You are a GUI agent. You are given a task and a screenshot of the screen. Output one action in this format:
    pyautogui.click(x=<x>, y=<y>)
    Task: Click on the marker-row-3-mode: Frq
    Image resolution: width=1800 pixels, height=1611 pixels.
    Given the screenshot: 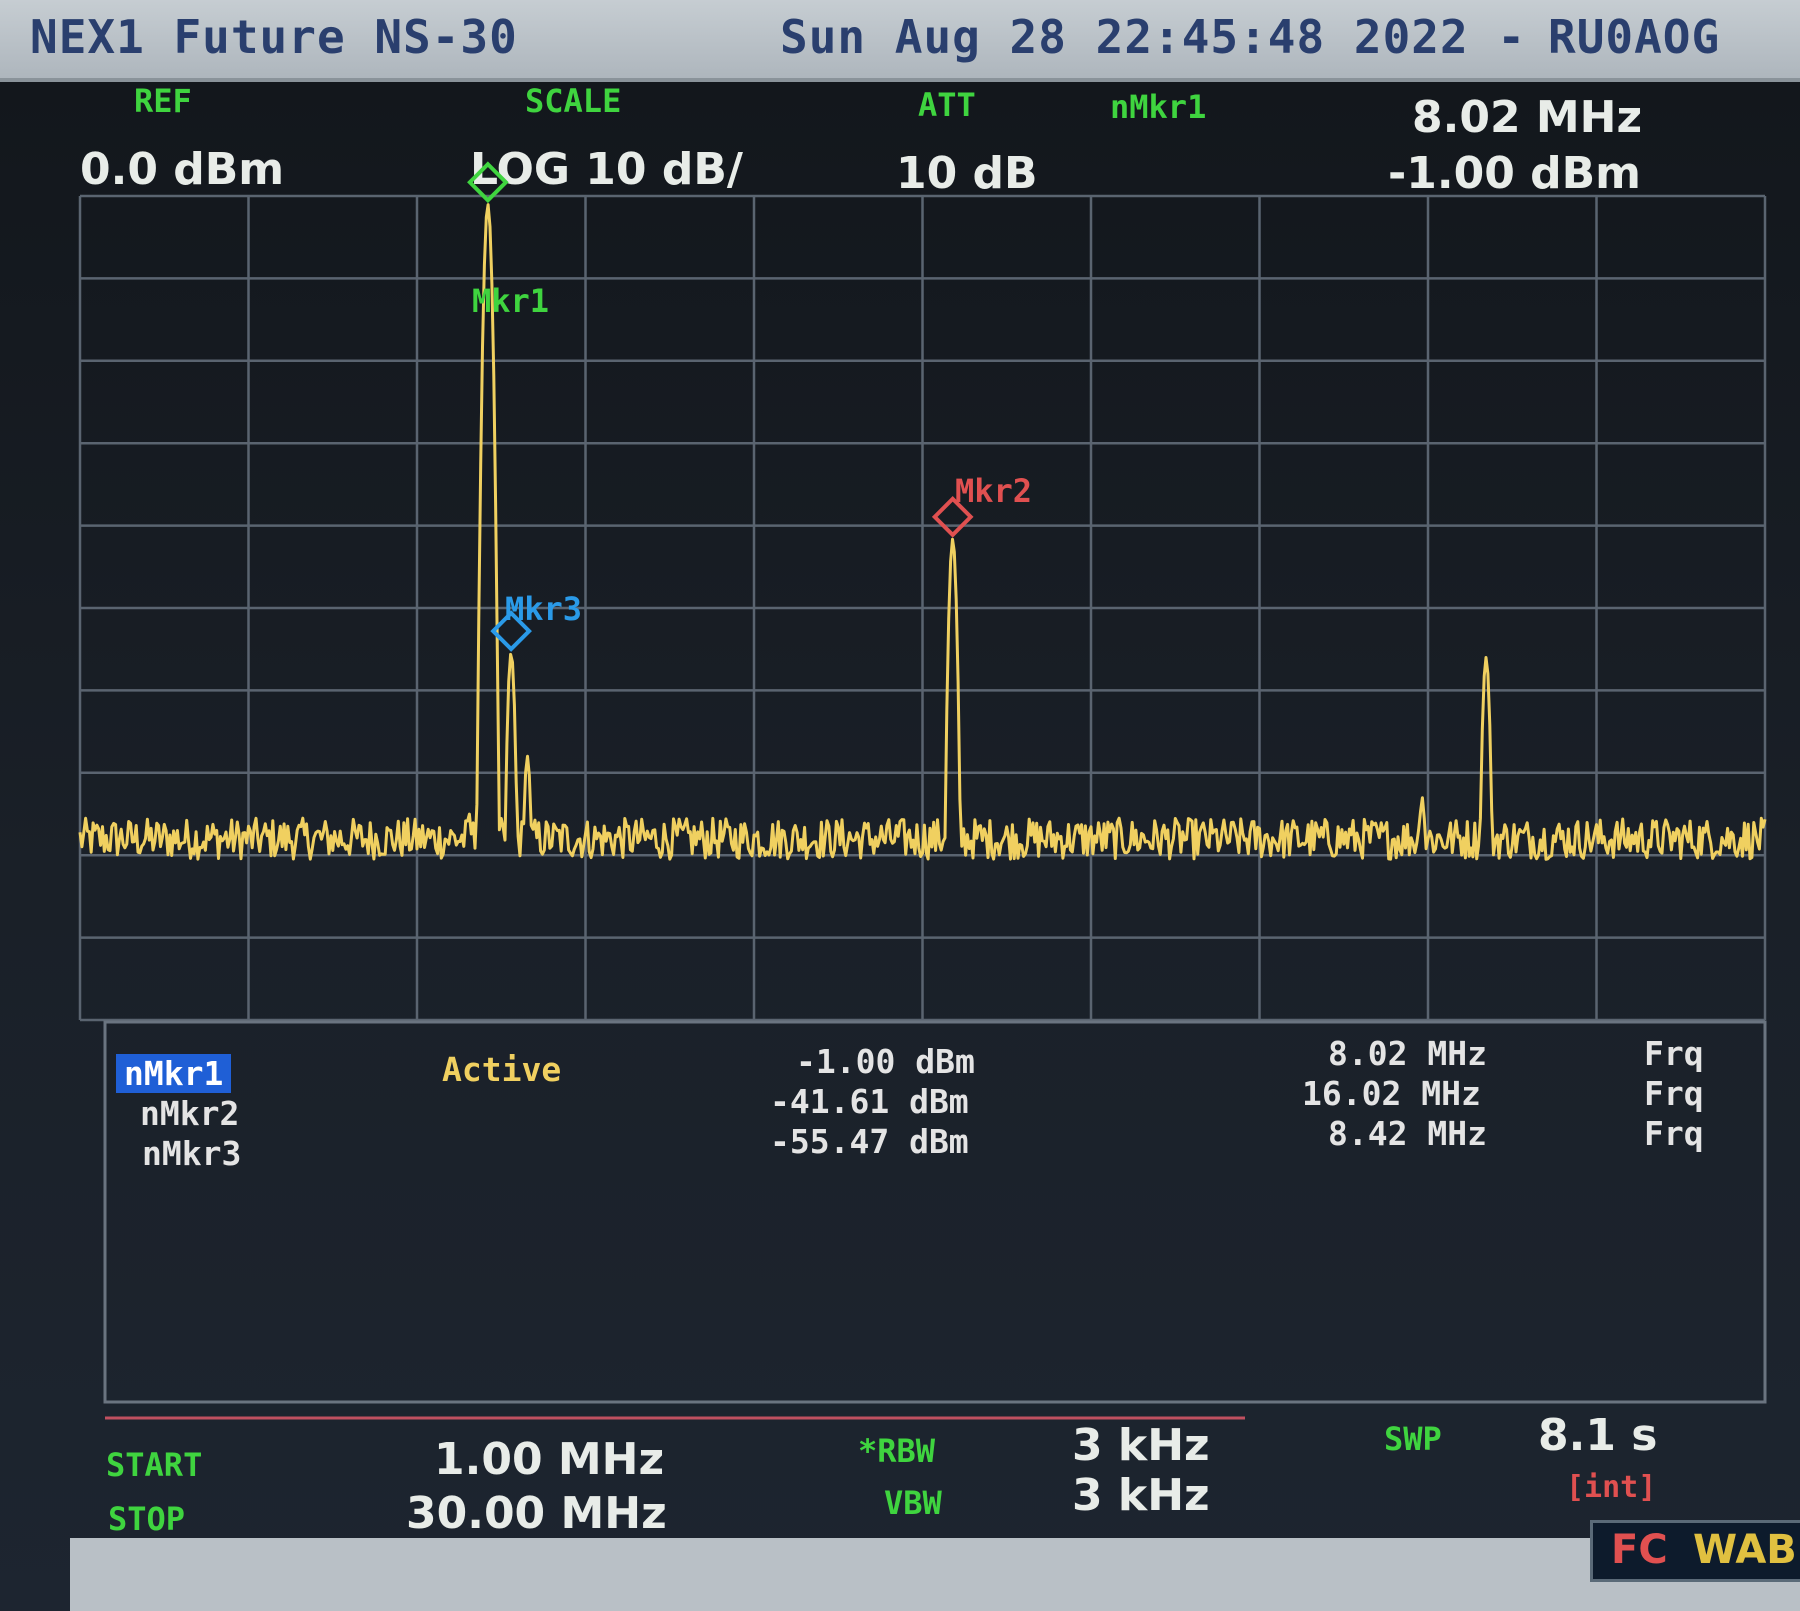 What is the action you would take?
    pyautogui.click(x=1674, y=1133)
    